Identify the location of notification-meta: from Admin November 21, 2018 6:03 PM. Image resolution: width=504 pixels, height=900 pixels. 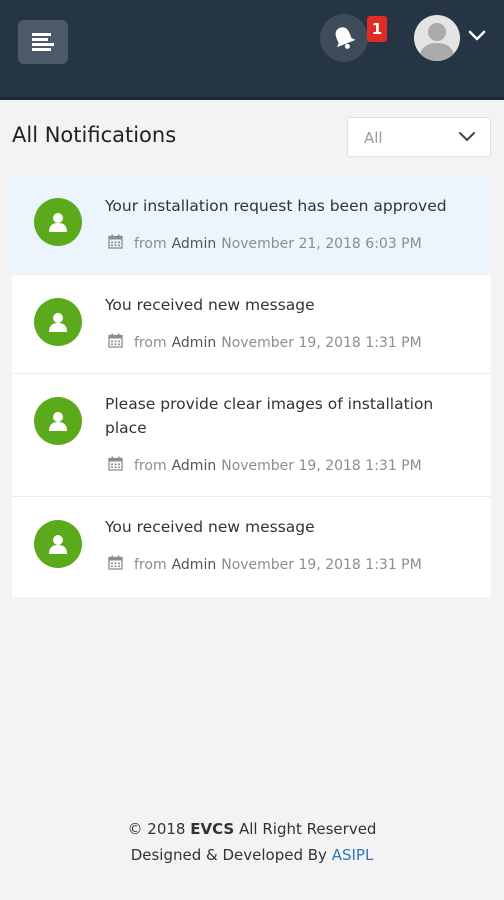
(265, 243).